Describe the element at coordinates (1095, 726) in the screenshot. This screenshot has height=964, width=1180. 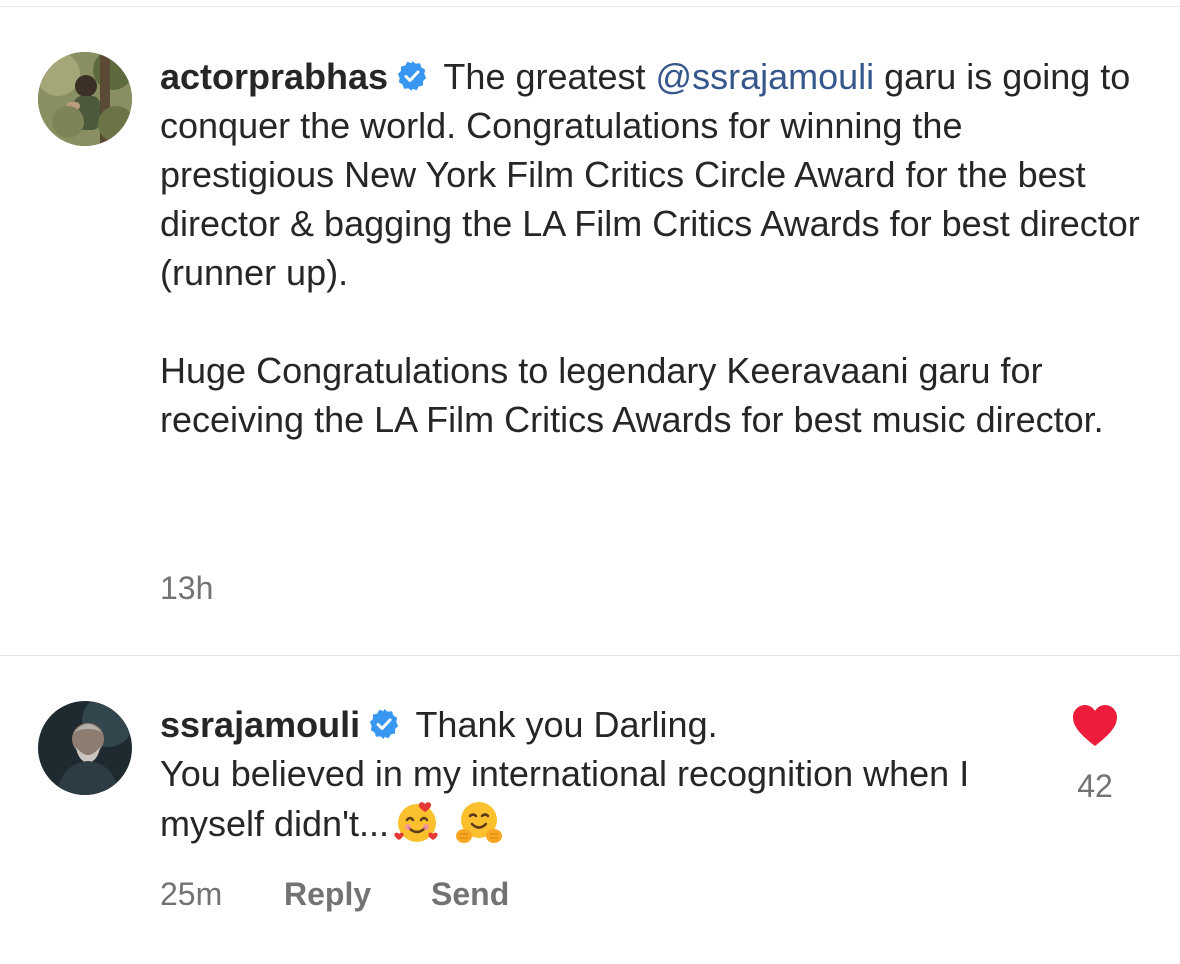
I see `heart-like-icon` at that location.